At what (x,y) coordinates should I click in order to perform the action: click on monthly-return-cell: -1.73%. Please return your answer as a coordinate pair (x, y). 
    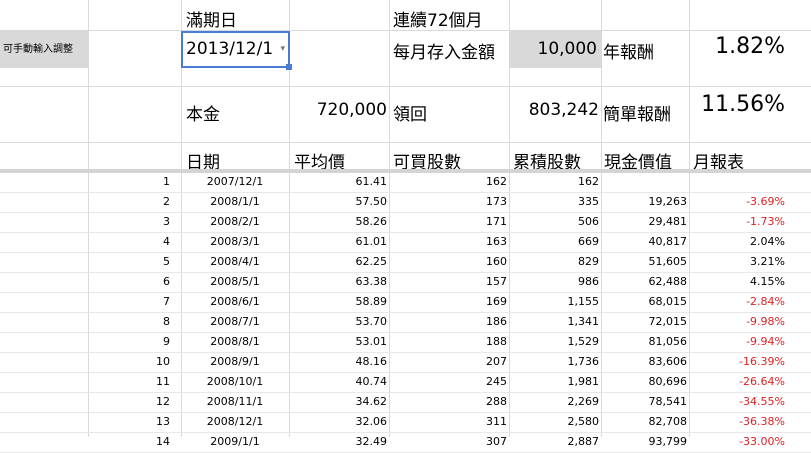
    Looking at the image, I should click on (737, 221).